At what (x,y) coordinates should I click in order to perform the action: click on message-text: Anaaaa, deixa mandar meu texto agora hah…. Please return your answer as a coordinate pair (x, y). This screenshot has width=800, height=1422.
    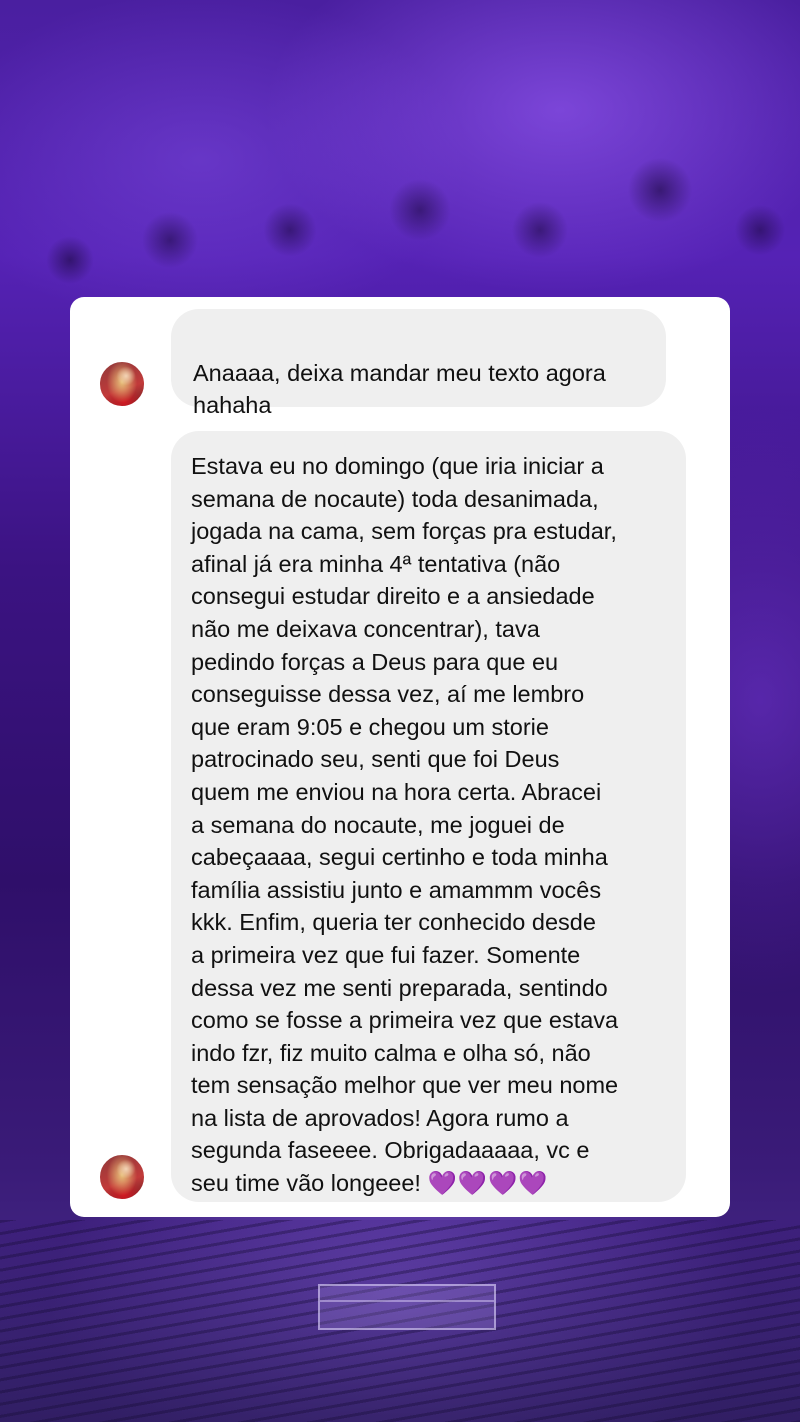
    Looking at the image, I should click on (399, 389).